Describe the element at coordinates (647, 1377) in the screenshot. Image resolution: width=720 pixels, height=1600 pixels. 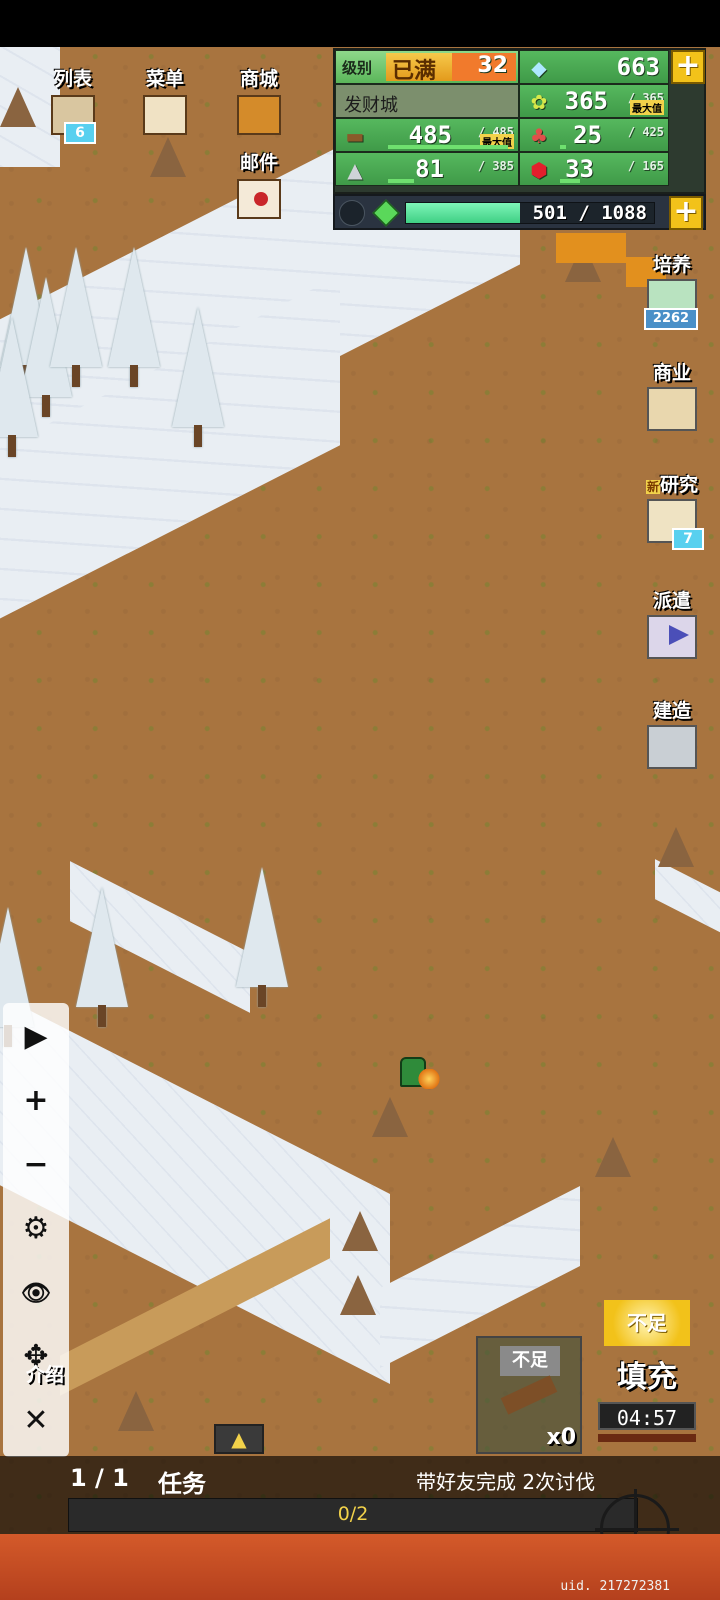
I see `fill-label: 填充` at that location.